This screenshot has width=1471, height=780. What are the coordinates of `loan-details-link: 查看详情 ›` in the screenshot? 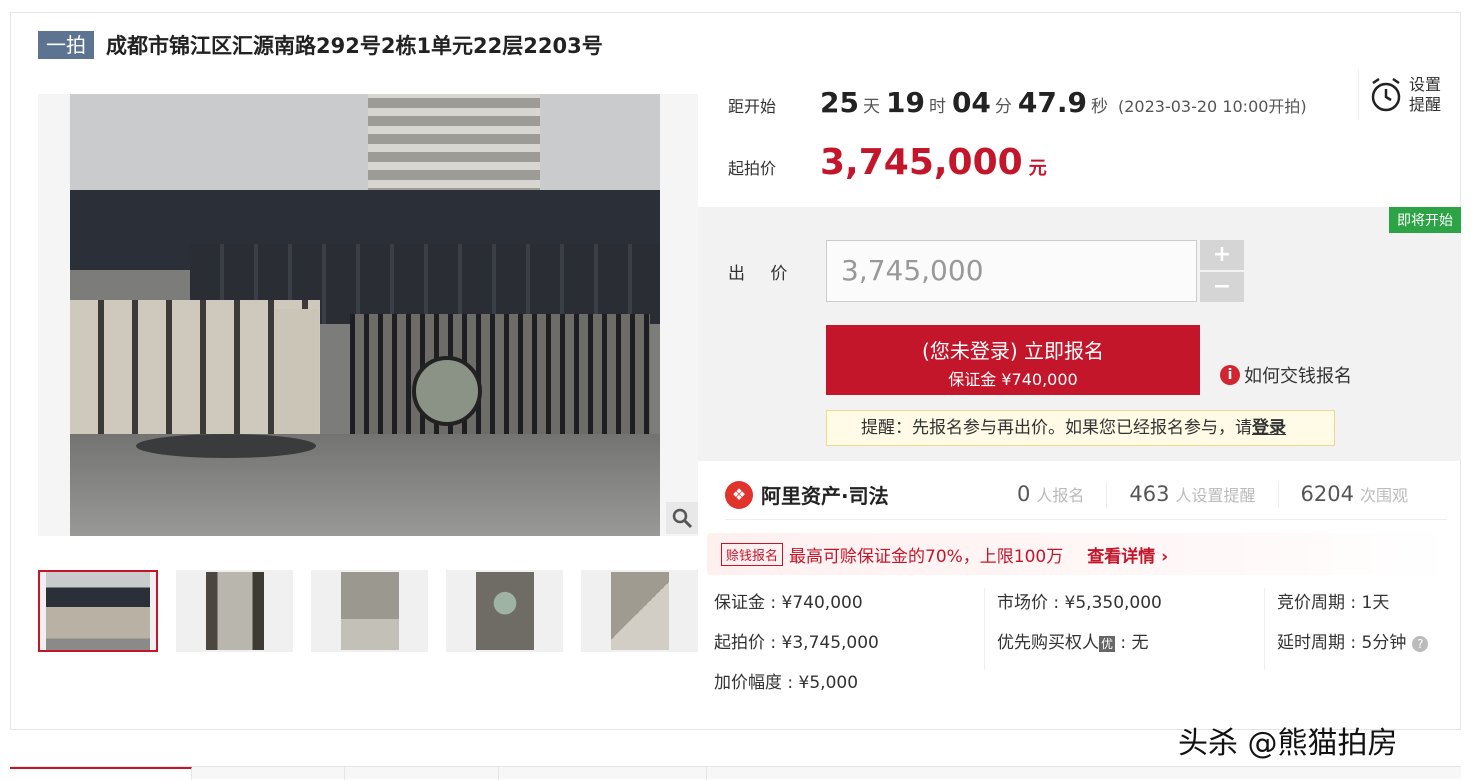 It's located at (1127, 554).